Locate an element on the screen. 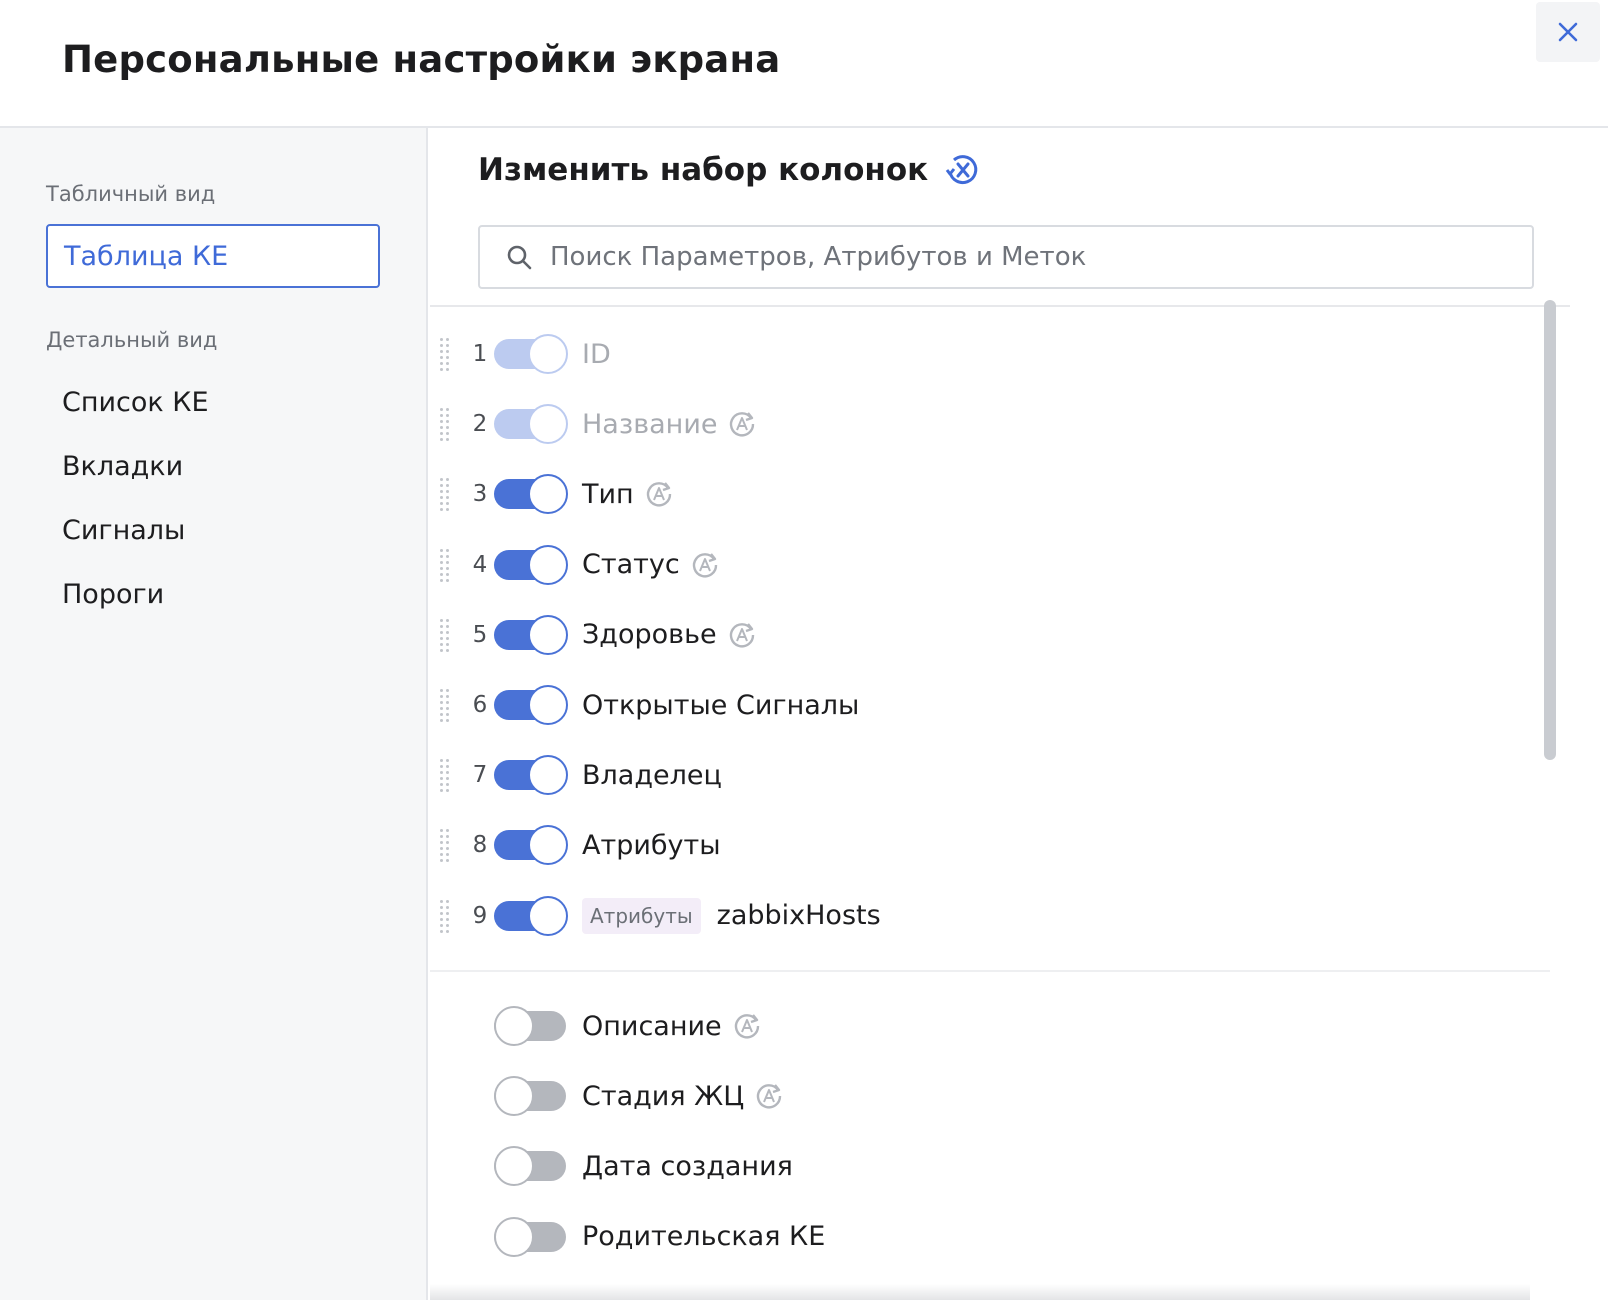  column-number: 8 is located at coordinates (480, 845).